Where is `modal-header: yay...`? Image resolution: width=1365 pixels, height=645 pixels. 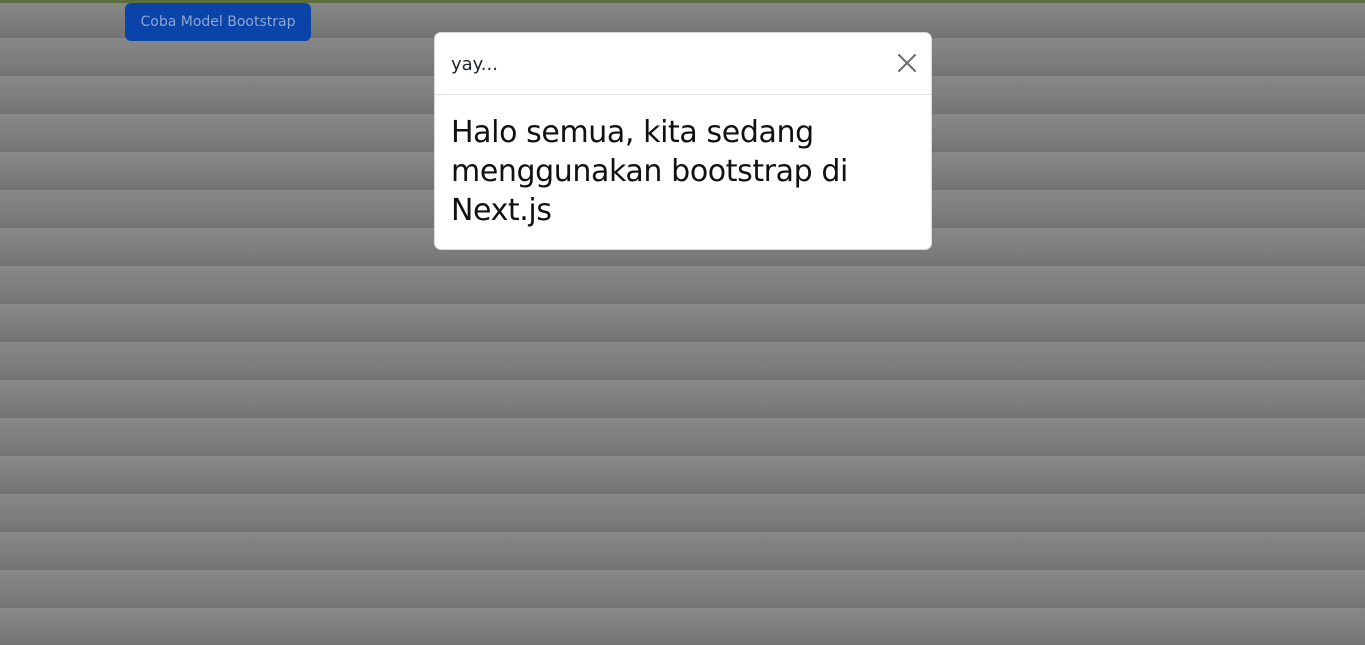
modal-header: yay... is located at coordinates (683, 64).